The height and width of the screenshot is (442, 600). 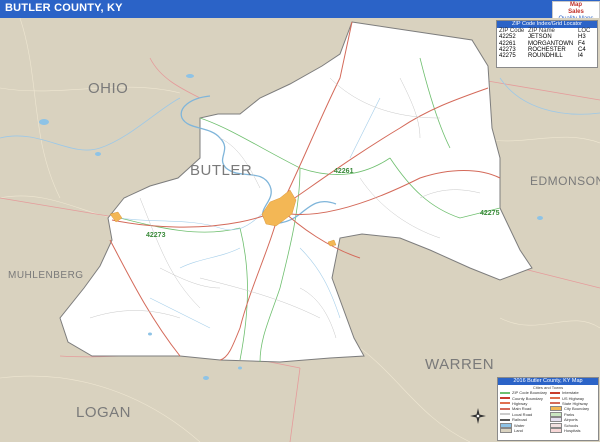 I want to click on county-label-logan: LOGAN, so click(x=104, y=412).